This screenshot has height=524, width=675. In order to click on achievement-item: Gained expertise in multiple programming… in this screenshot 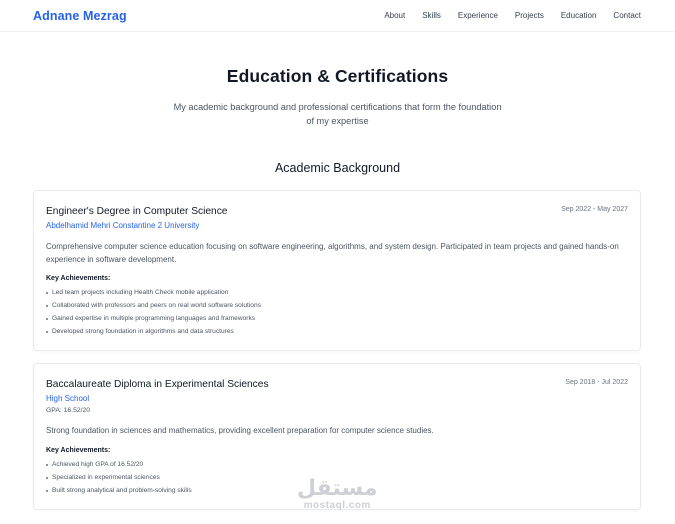, I will do `click(337, 318)`.